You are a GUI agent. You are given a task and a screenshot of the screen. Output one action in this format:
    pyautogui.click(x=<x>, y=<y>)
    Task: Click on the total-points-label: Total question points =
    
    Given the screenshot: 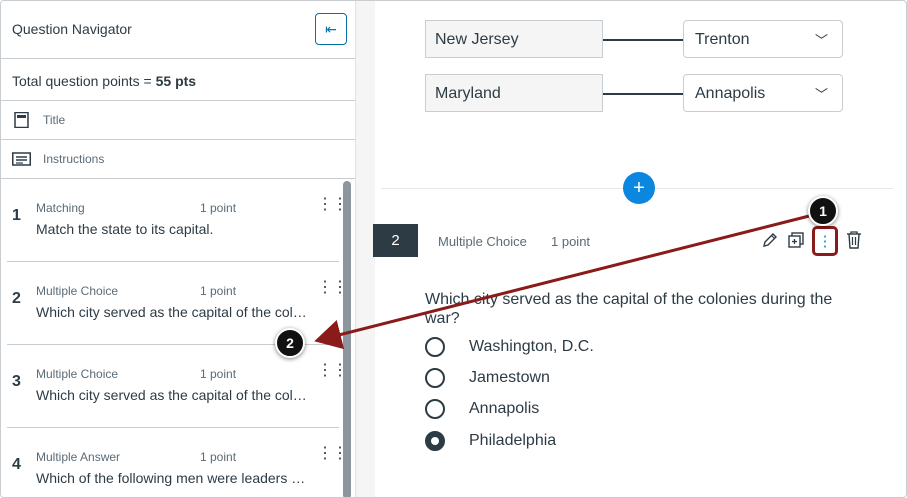 What is the action you would take?
    pyautogui.click(x=84, y=81)
    